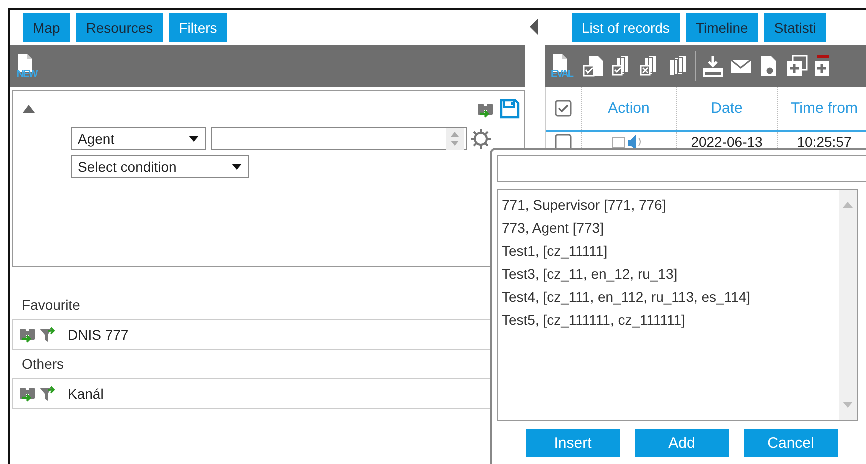 This screenshot has width=866, height=464. I want to click on group-heading: Others, so click(43, 364).